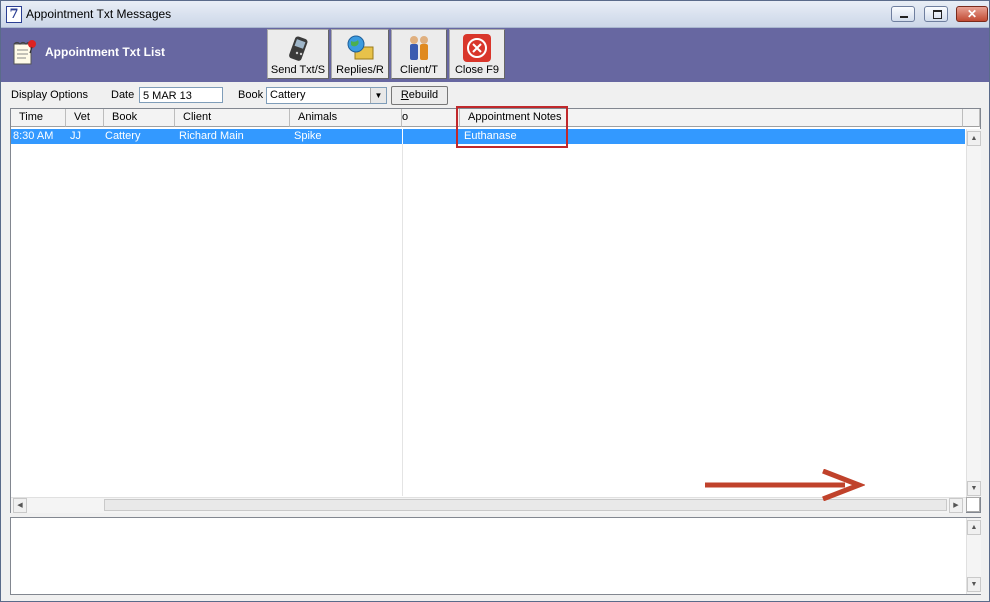 This screenshot has height=602, width=990. I want to click on maximize-icon, so click(937, 14).